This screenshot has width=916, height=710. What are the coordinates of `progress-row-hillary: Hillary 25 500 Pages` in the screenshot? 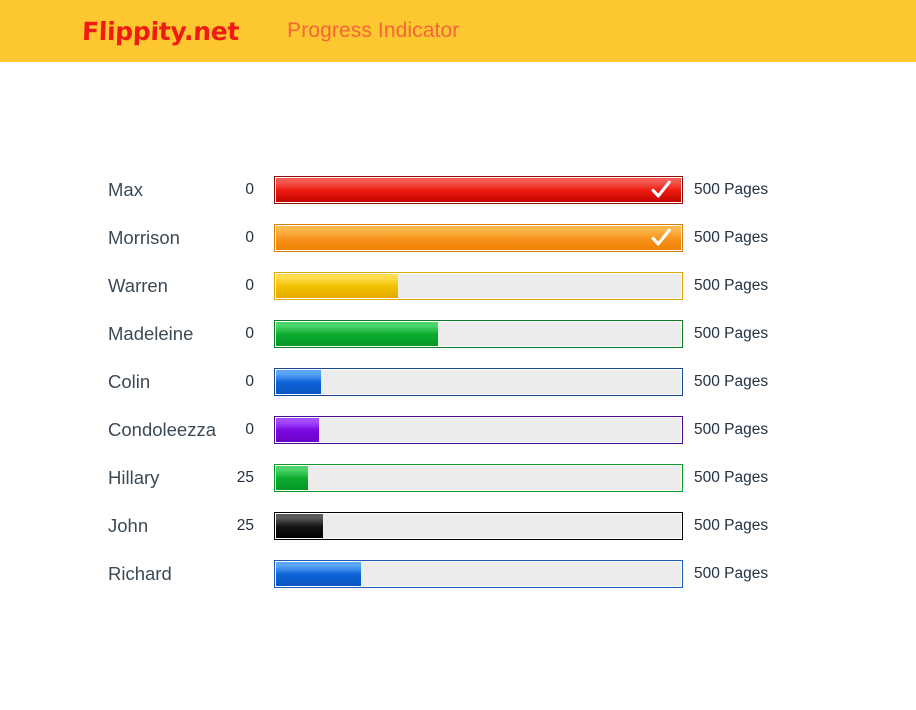 It's located at (458, 478).